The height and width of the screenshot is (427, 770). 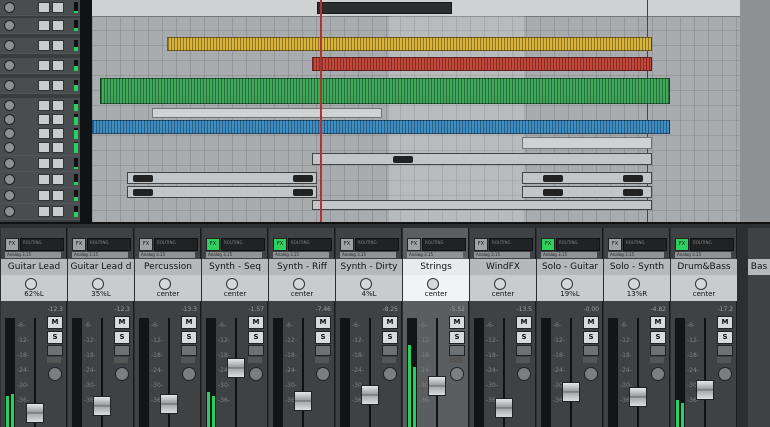 I want to click on channel-name: Solo - Guitar, so click(x=570, y=267).